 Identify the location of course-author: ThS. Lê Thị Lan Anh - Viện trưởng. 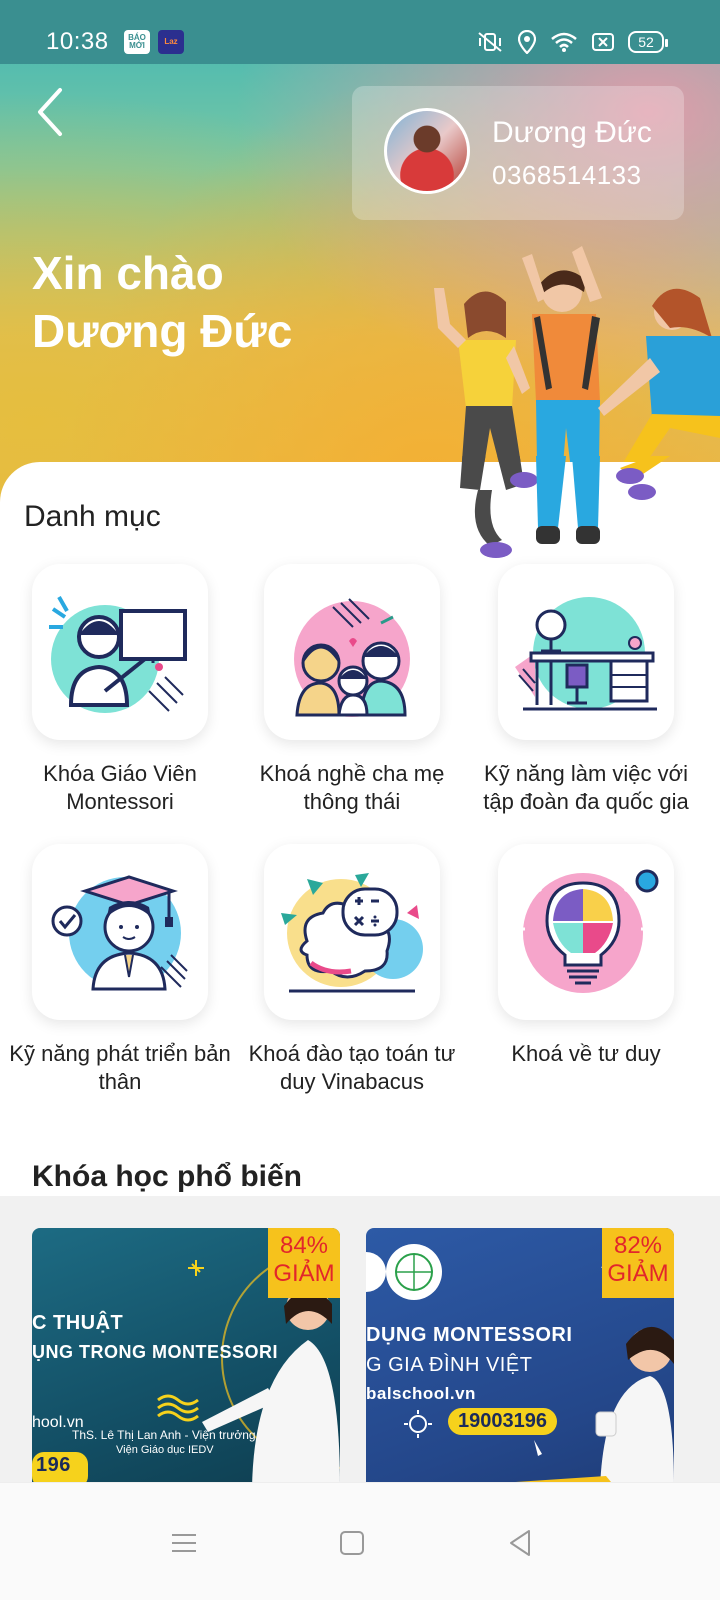
(164, 1435).